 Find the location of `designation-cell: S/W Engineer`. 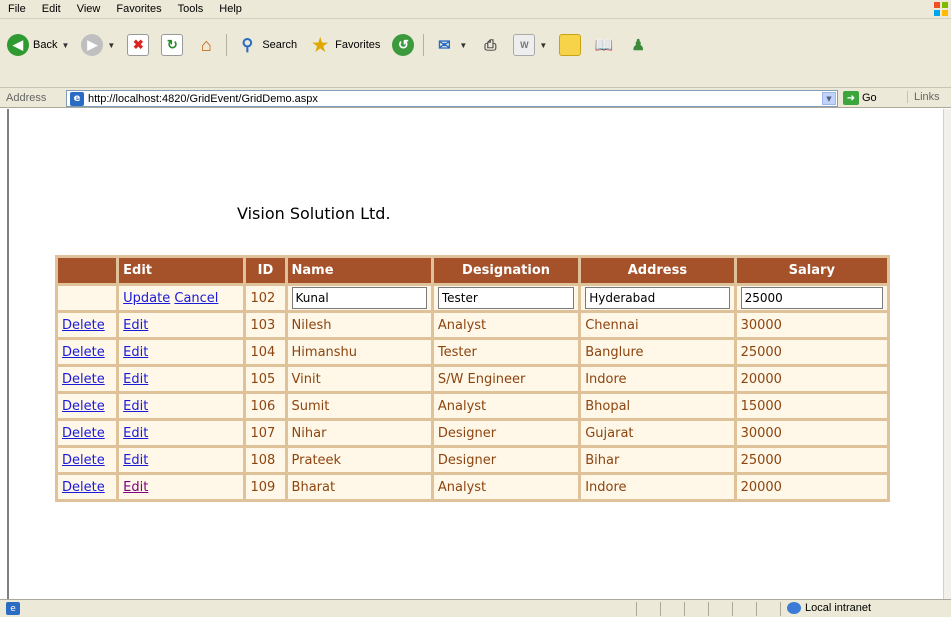

designation-cell: S/W Engineer is located at coordinates (506, 379).